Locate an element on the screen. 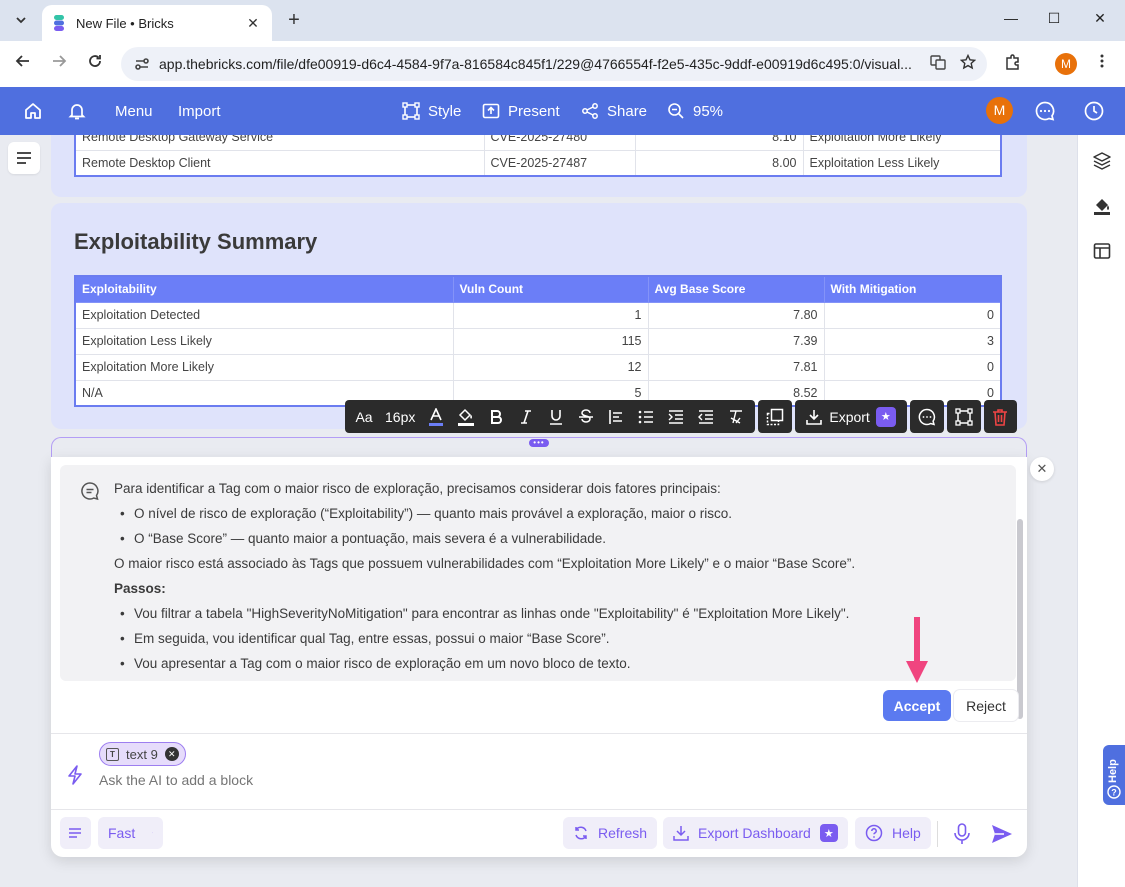 This screenshot has height=887, width=1125. extensions-button is located at coordinates (1013, 64).